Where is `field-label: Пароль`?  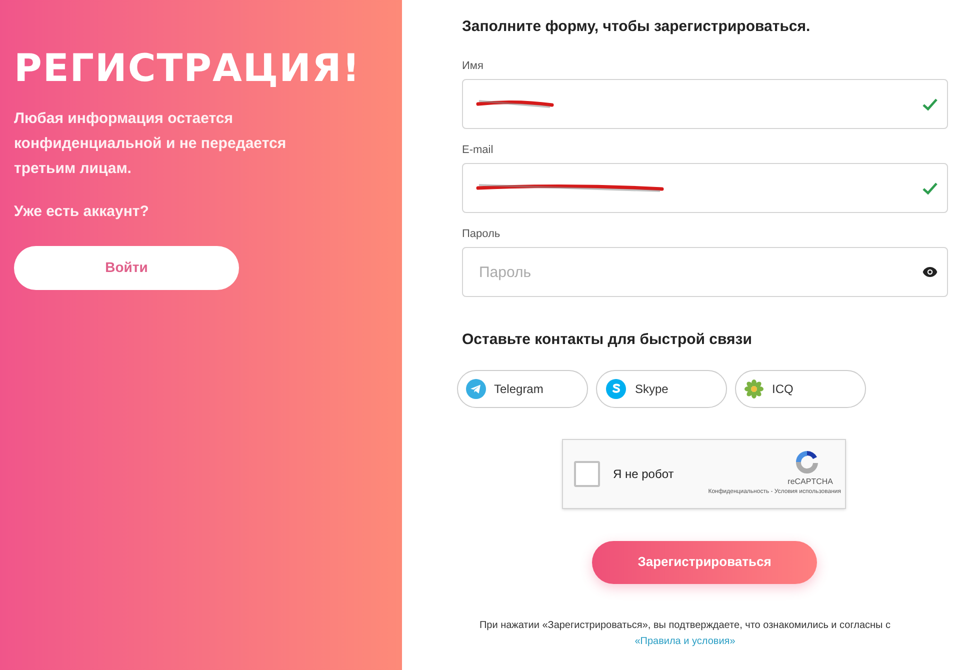
field-label: Пароль is located at coordinates (482, 234).